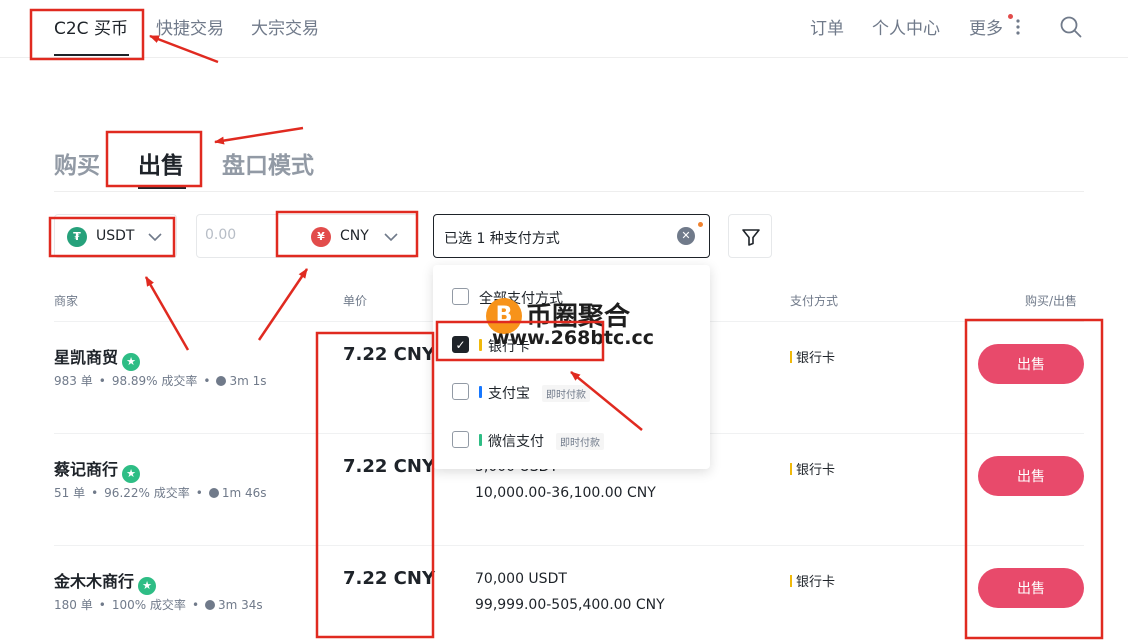  Describe the element at coordinates (161, 163) in the screenshot. I see `tab-sell: 出售` at that location.